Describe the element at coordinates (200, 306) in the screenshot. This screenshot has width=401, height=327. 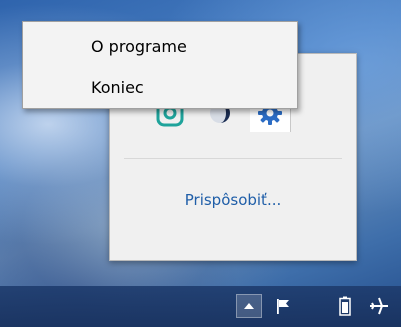
I see `taskbar` at that location.